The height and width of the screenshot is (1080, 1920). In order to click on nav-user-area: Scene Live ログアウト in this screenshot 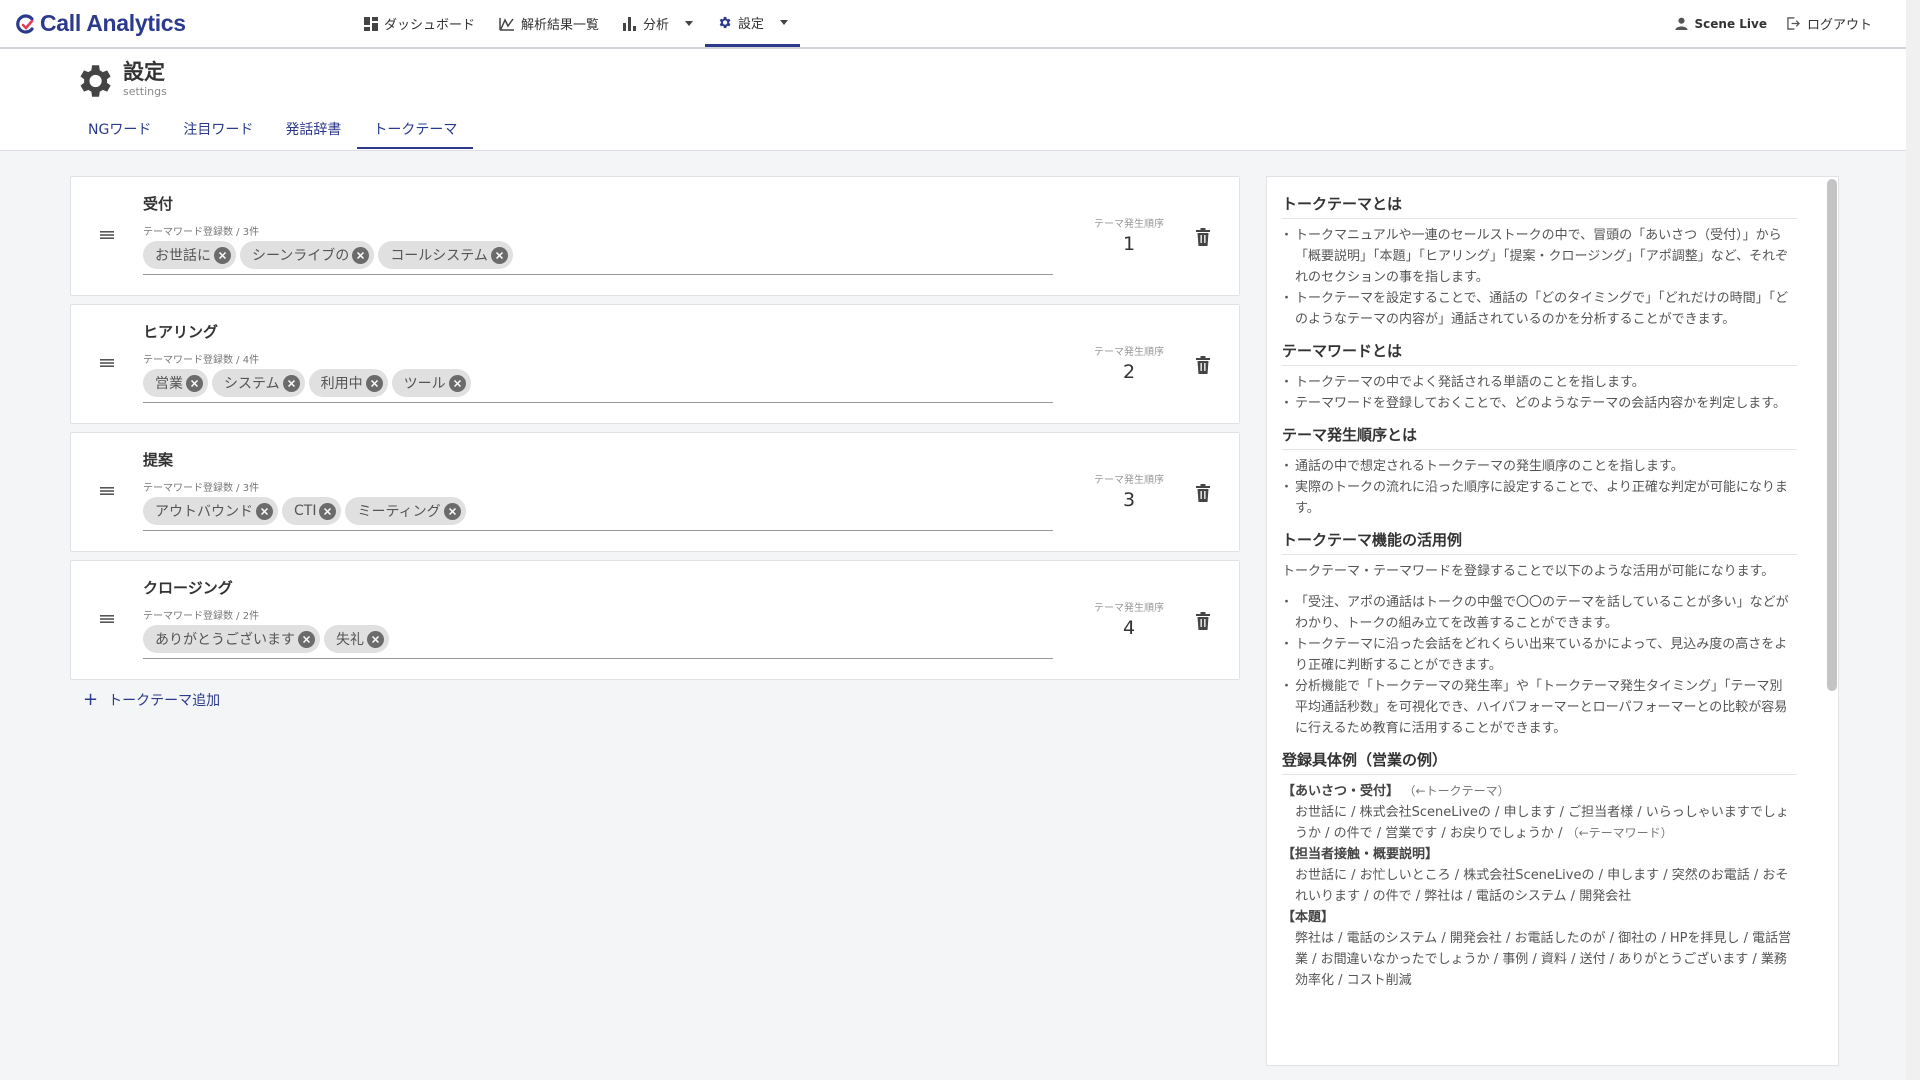, I will do `click(1773, 23)`.